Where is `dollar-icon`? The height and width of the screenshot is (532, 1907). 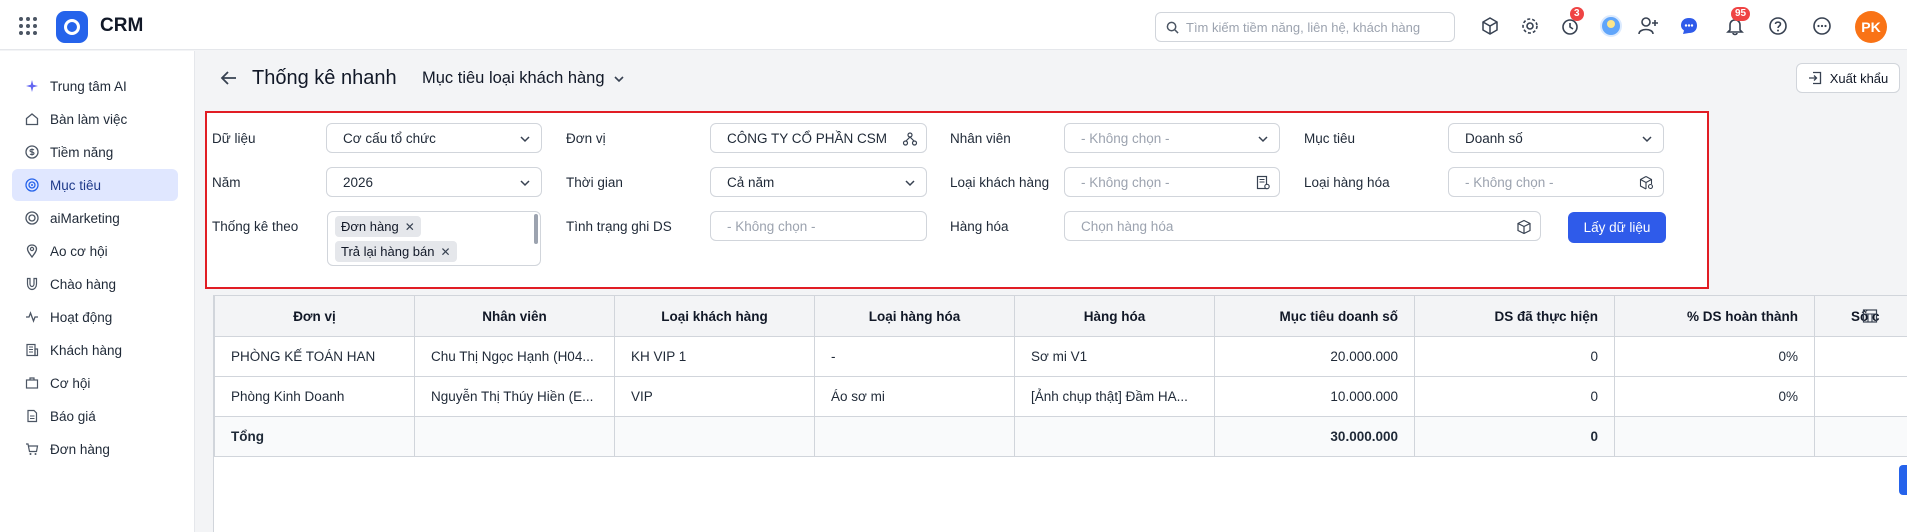 dollar-icon is located at coordinates (32, 152).